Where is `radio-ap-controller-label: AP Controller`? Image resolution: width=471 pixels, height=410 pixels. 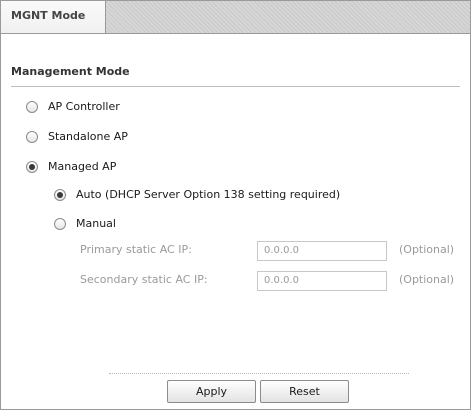 radio-ap-controller-label: AP Controller is located at coordinates (84, 106).